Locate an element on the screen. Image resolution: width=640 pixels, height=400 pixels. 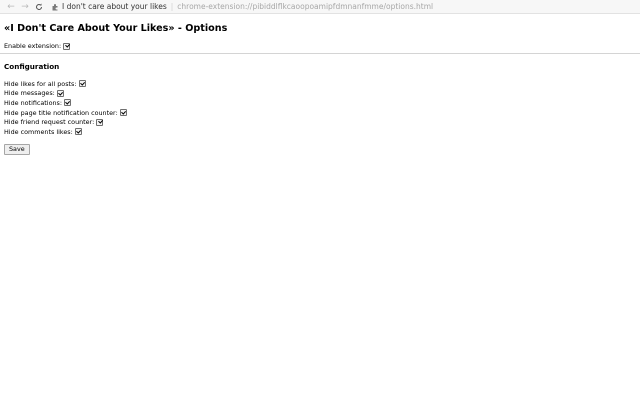
save-button: Save is located at coordinates (17, 149).